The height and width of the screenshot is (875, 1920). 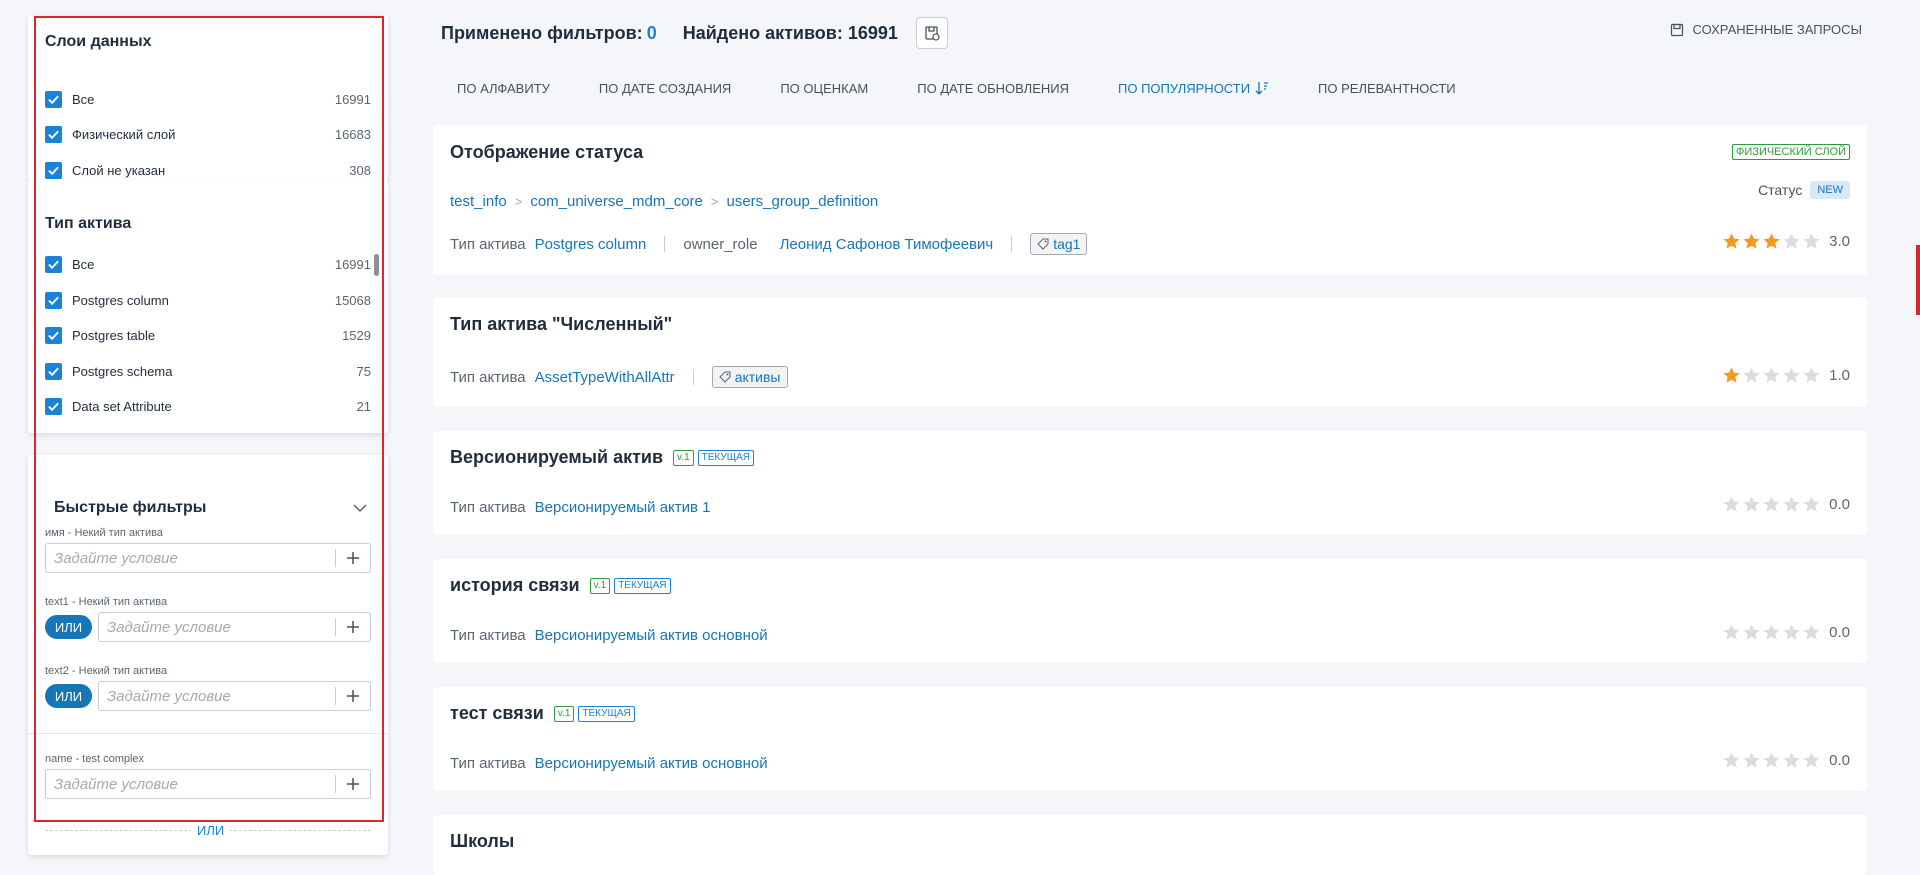 I want to click on asset-rating: 3.0, so click(x=1785, y=241).